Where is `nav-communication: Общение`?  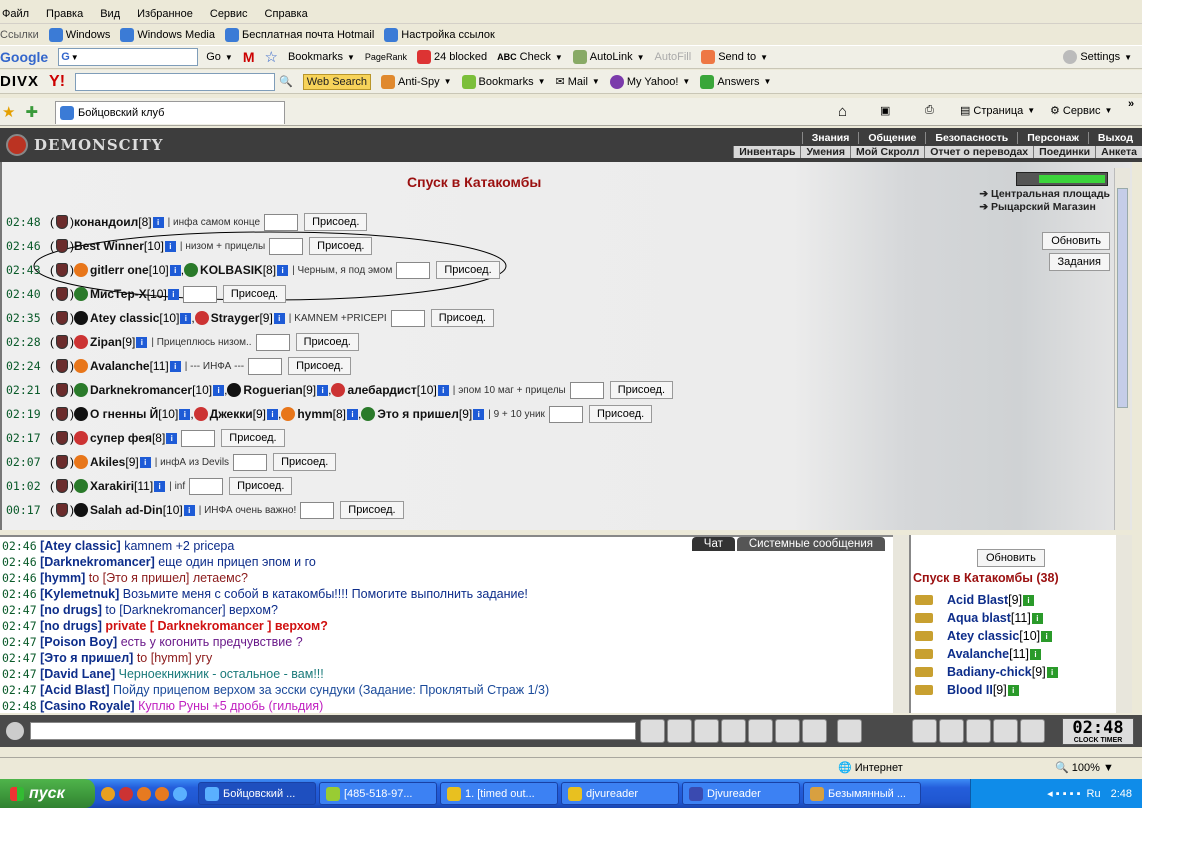 nav-communication: Общение is located at coordinates (891, 138).